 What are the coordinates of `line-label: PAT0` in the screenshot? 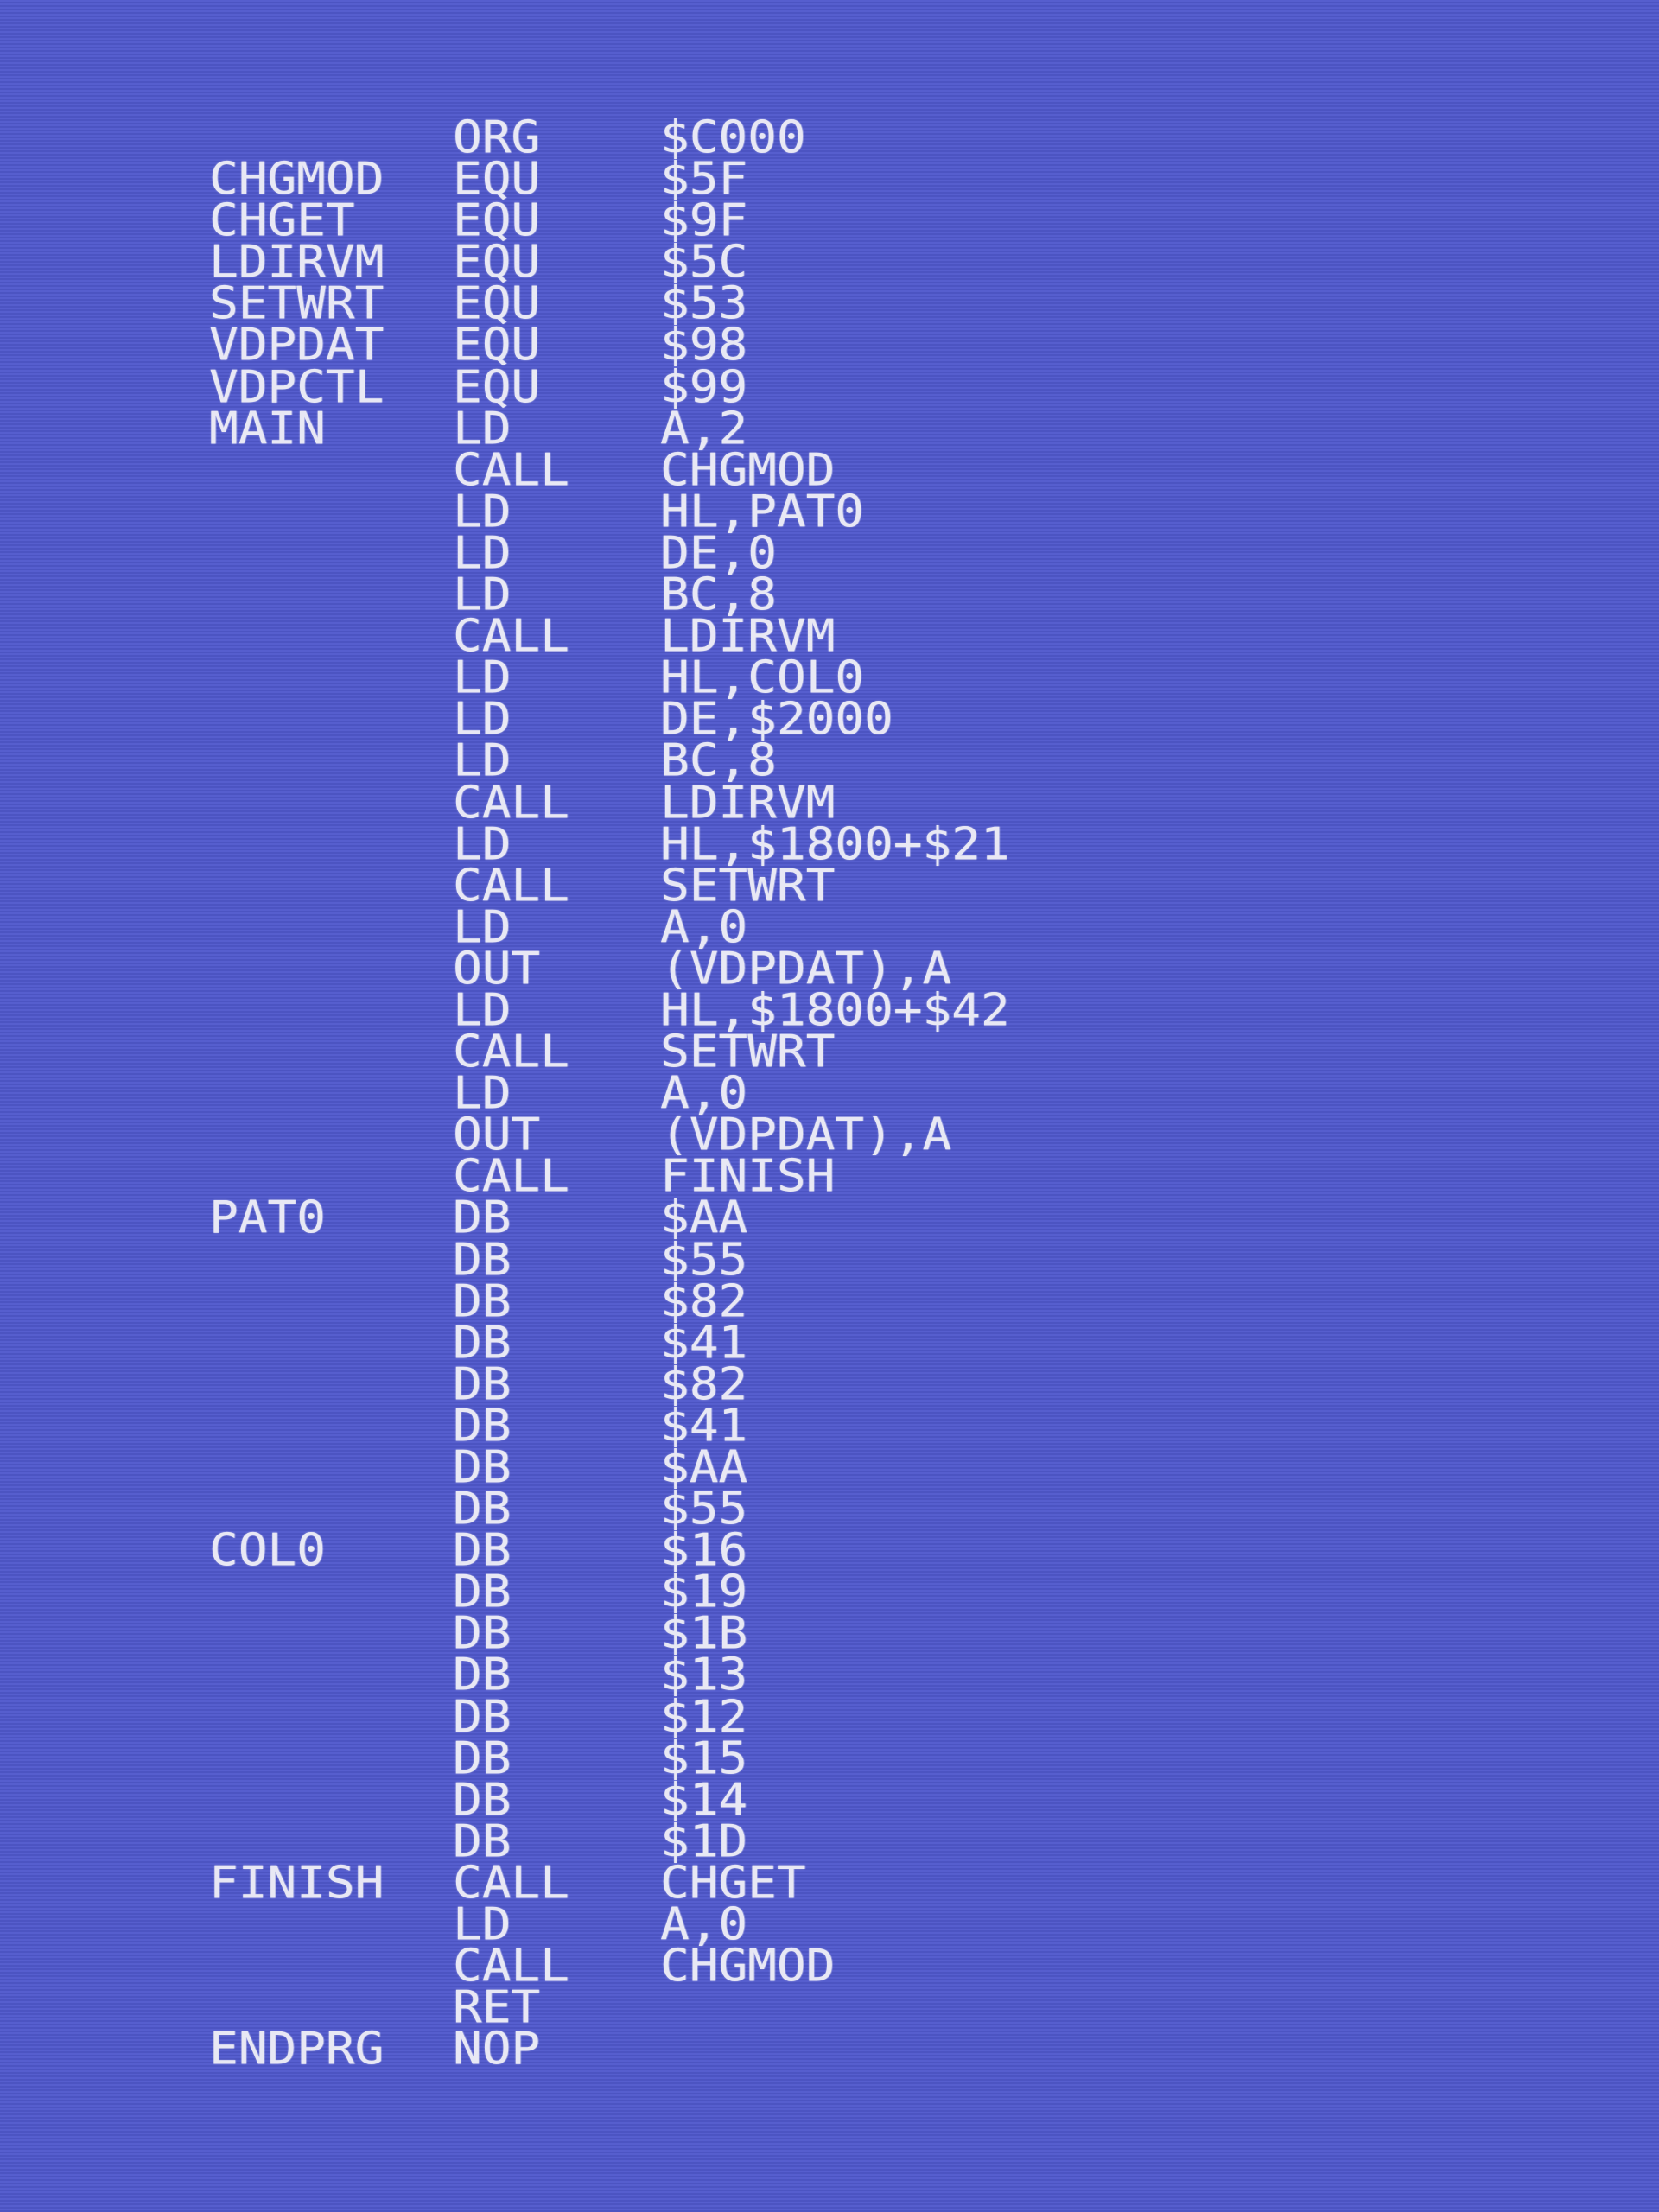 It's located at (267, 1218).